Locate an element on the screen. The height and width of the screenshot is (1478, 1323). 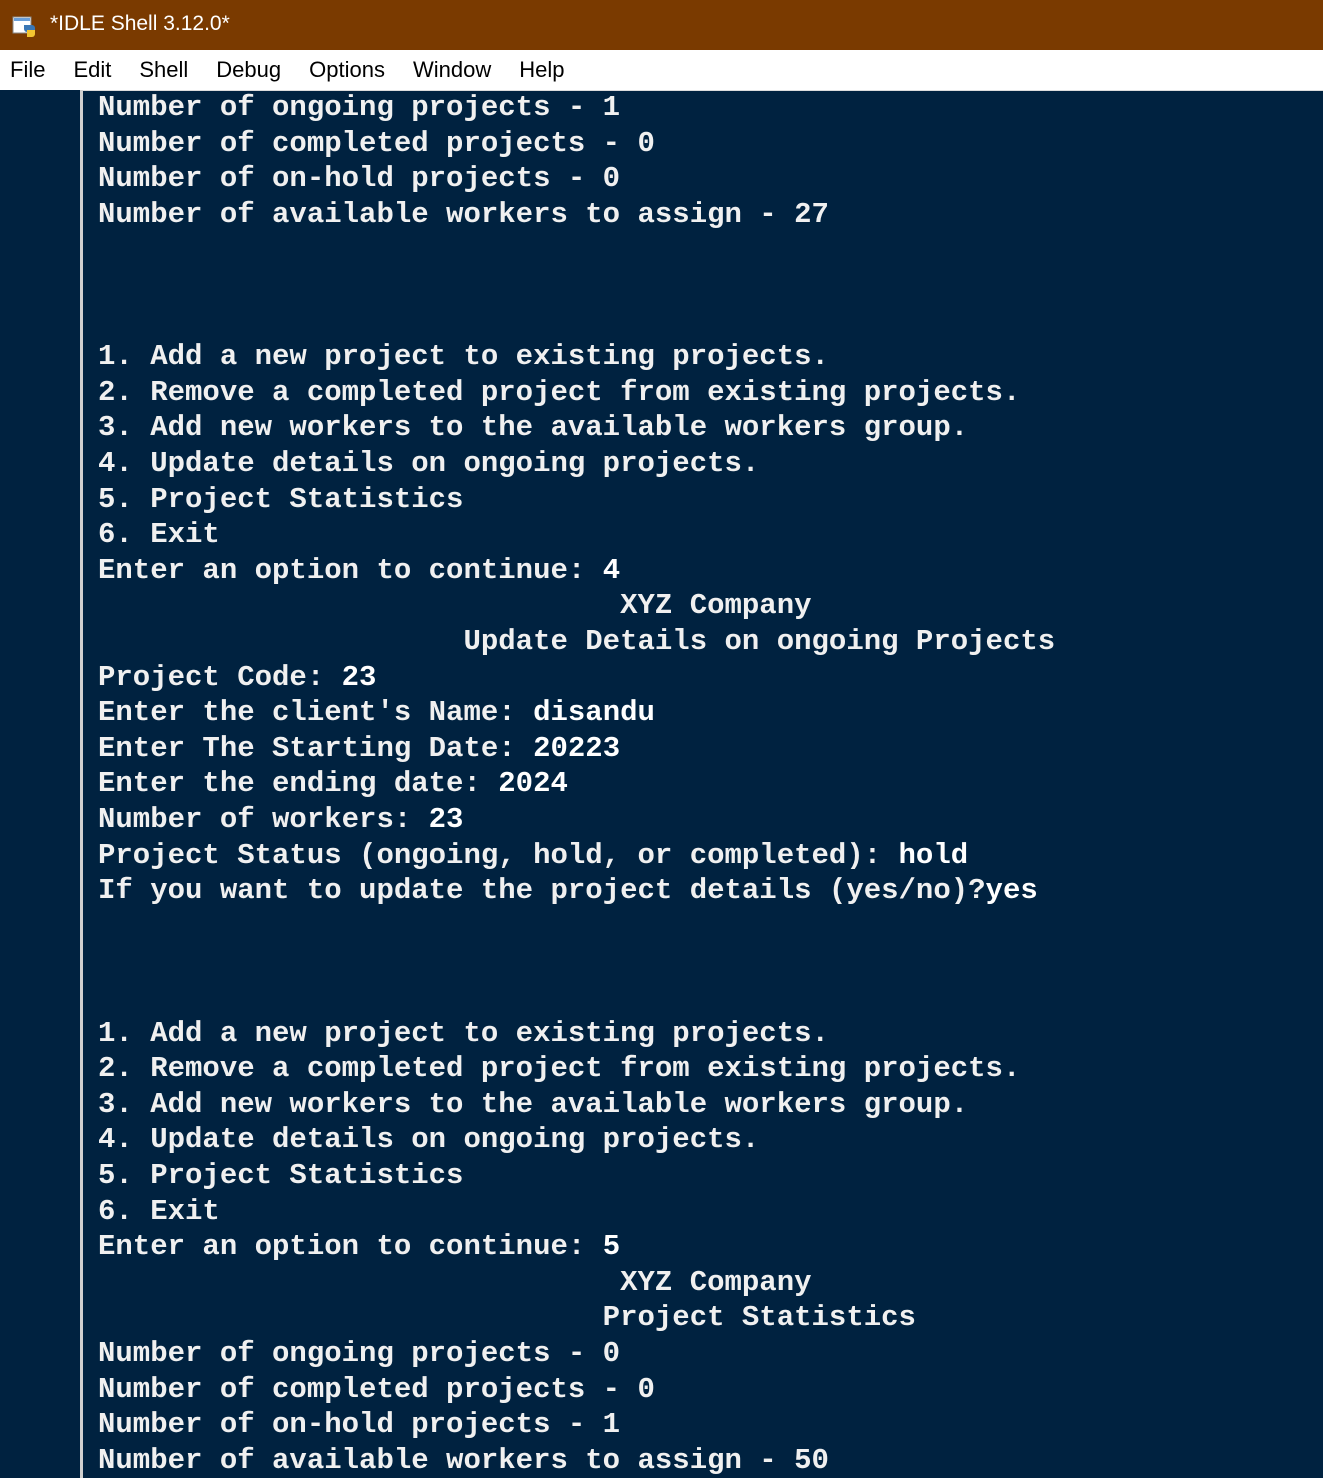
console-output: Update Details on ongoing Projects is located at coordinates (577, 641).